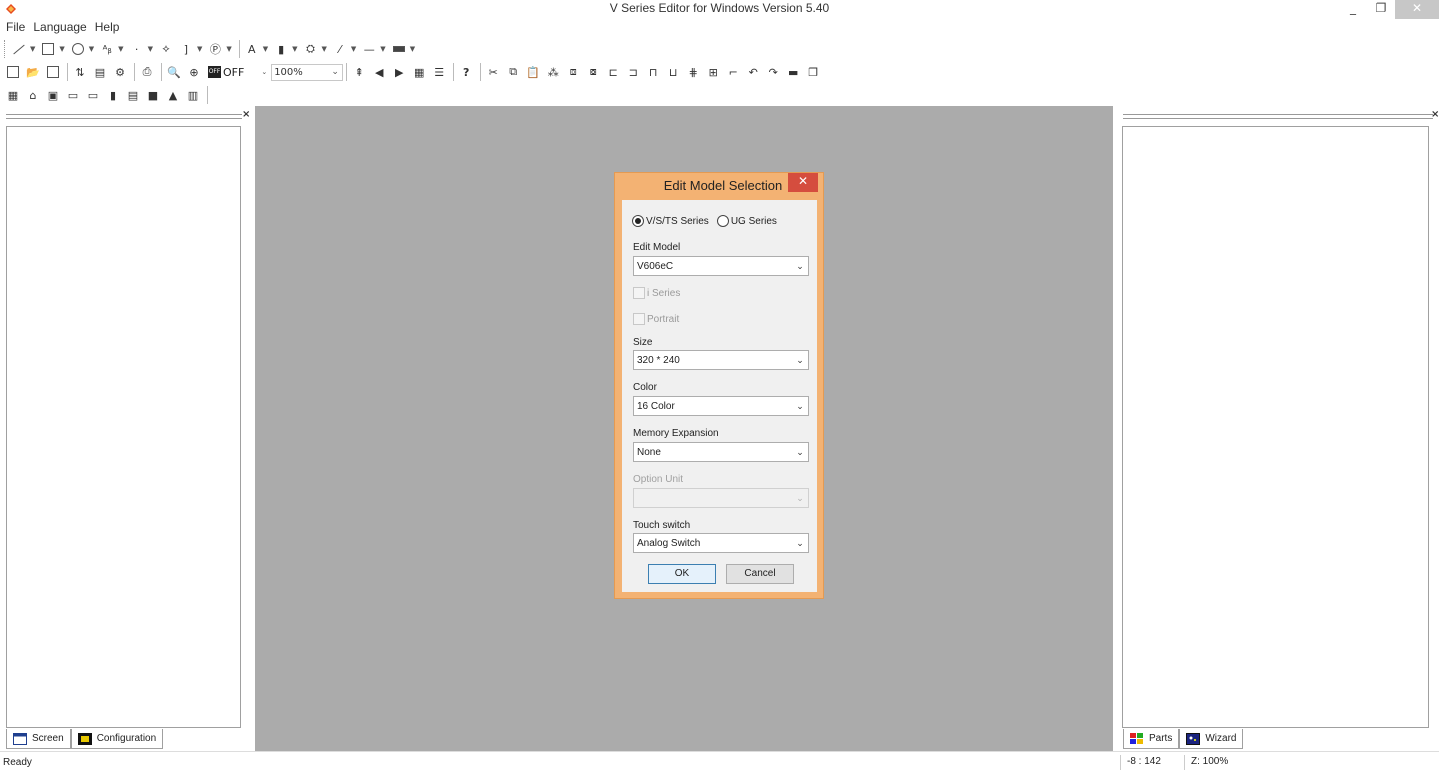  What do you see at coordinates (173, 95) in the screenshot?
I see `alarm-part-button: ▲` at bounding box center [173, 95].